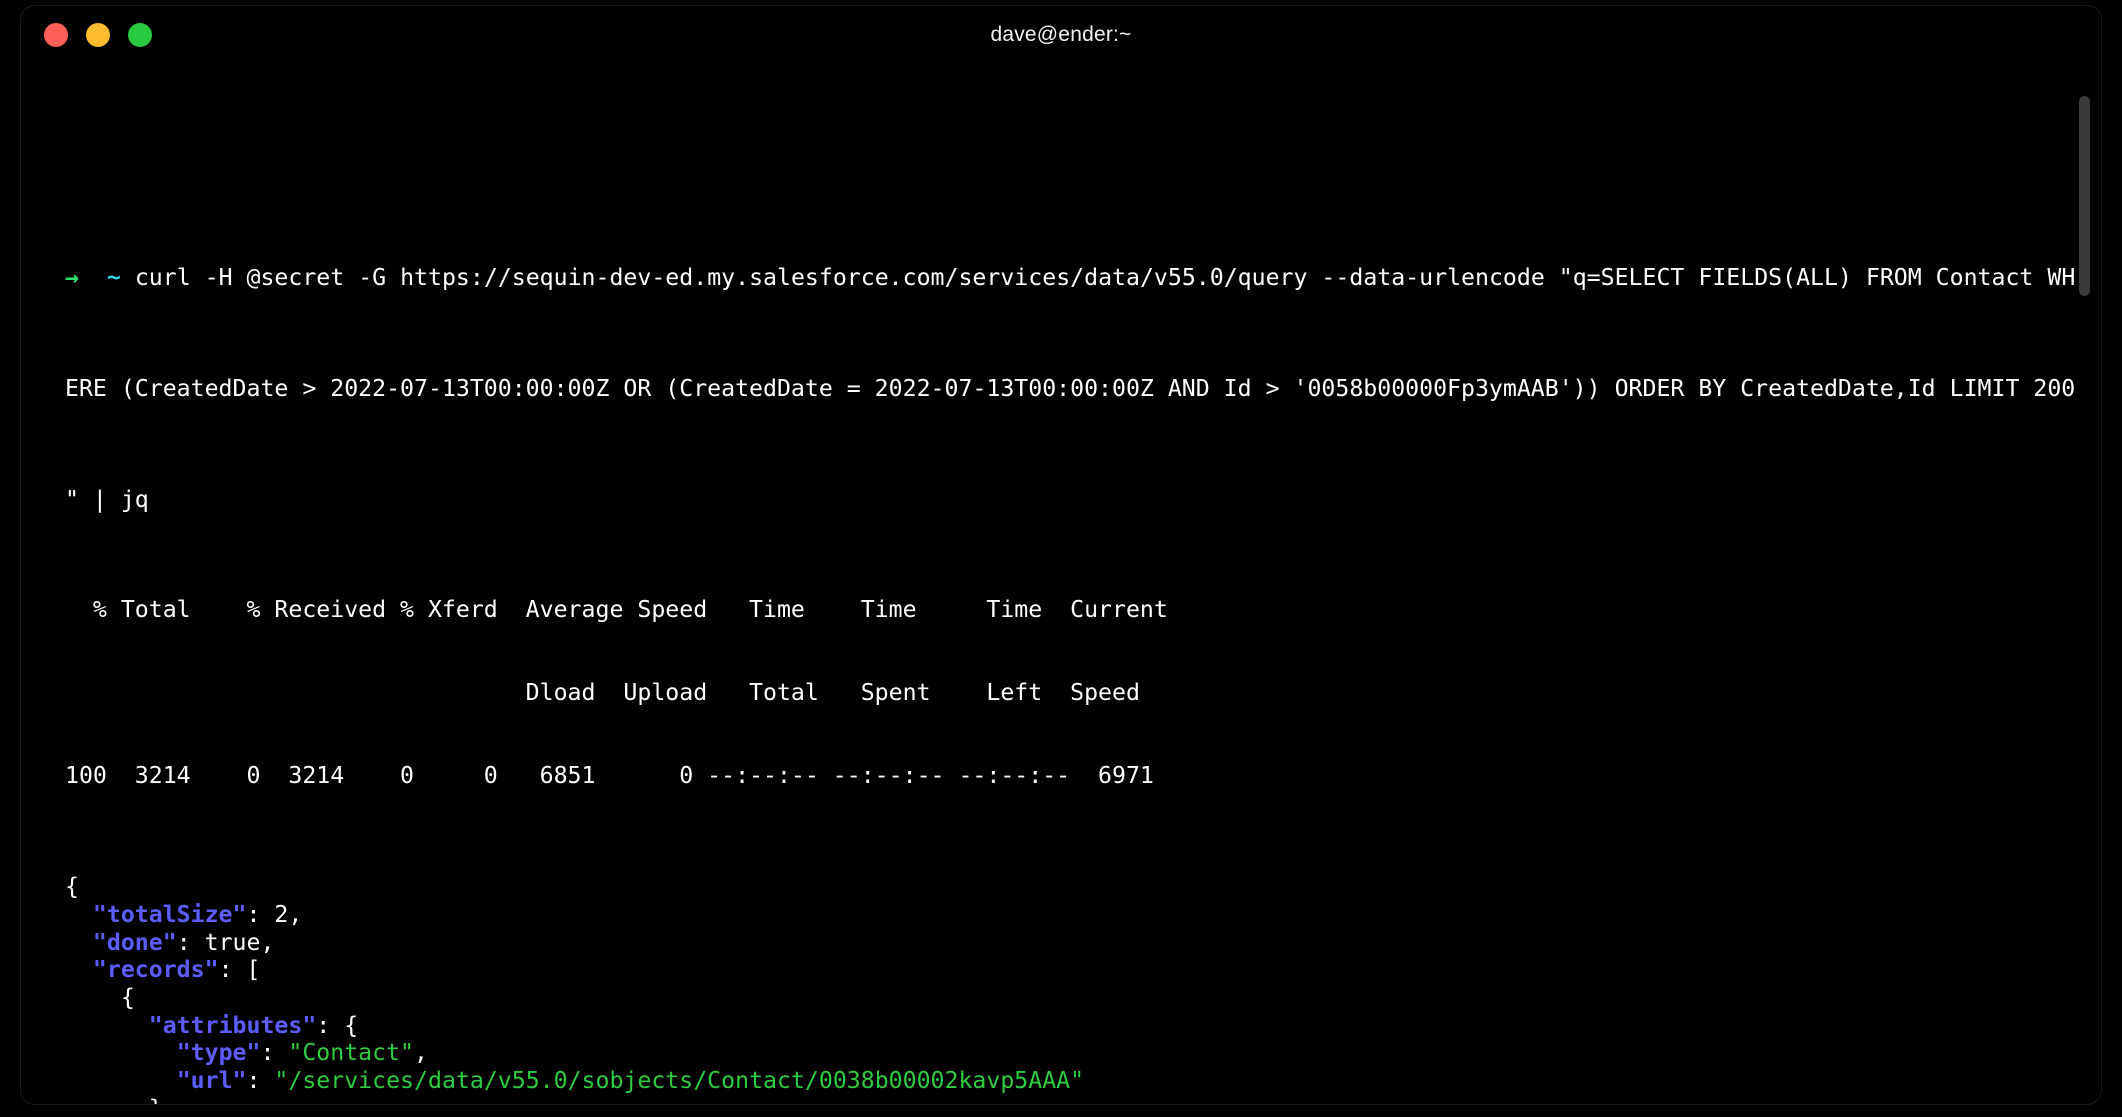  What do you see at coordinates (274, 914) in the screenshot?
I see `json-token-punct: : 2,` at bounding box center [274, 914].